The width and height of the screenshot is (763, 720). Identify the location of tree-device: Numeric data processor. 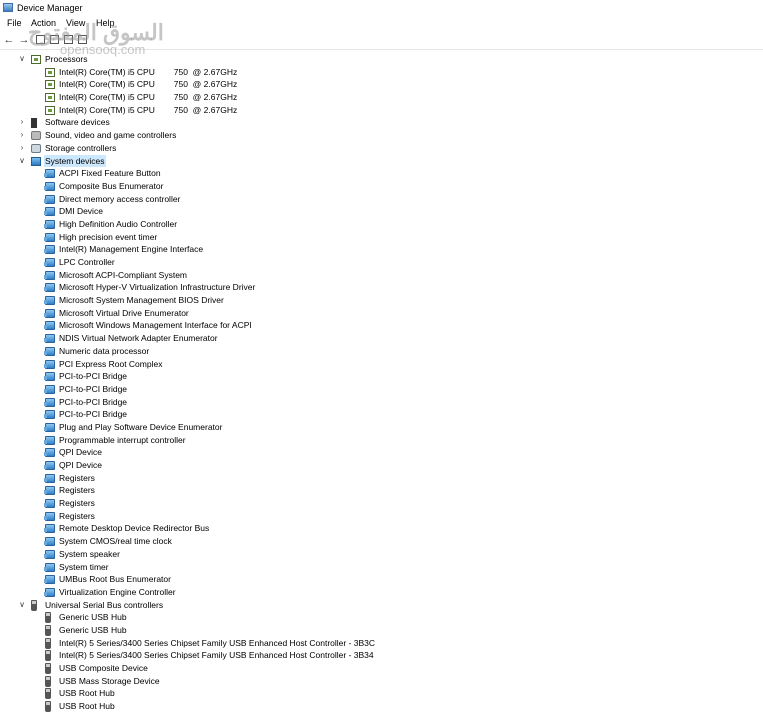
(381, 351).